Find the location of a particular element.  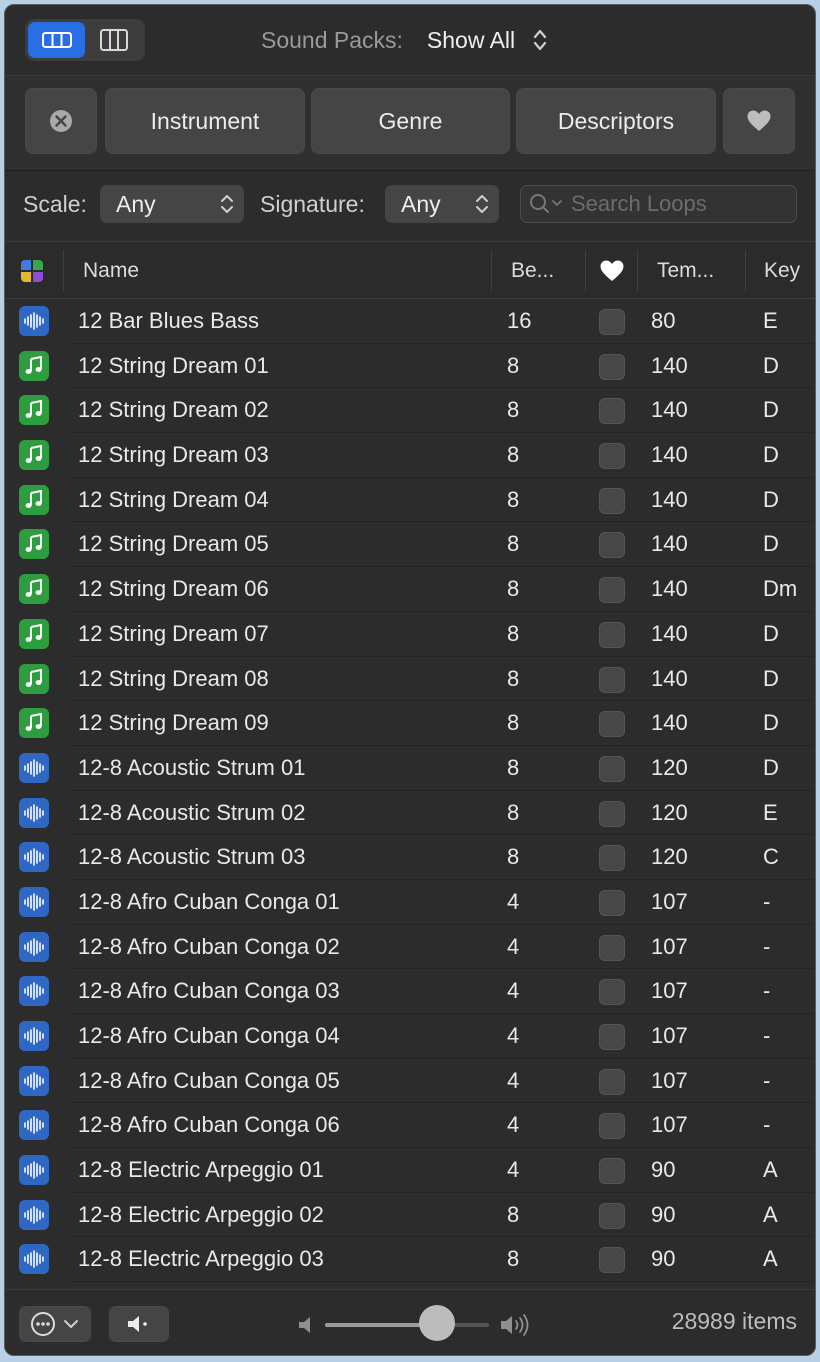

favorites-filter-button is located at coordinates (759, 121).